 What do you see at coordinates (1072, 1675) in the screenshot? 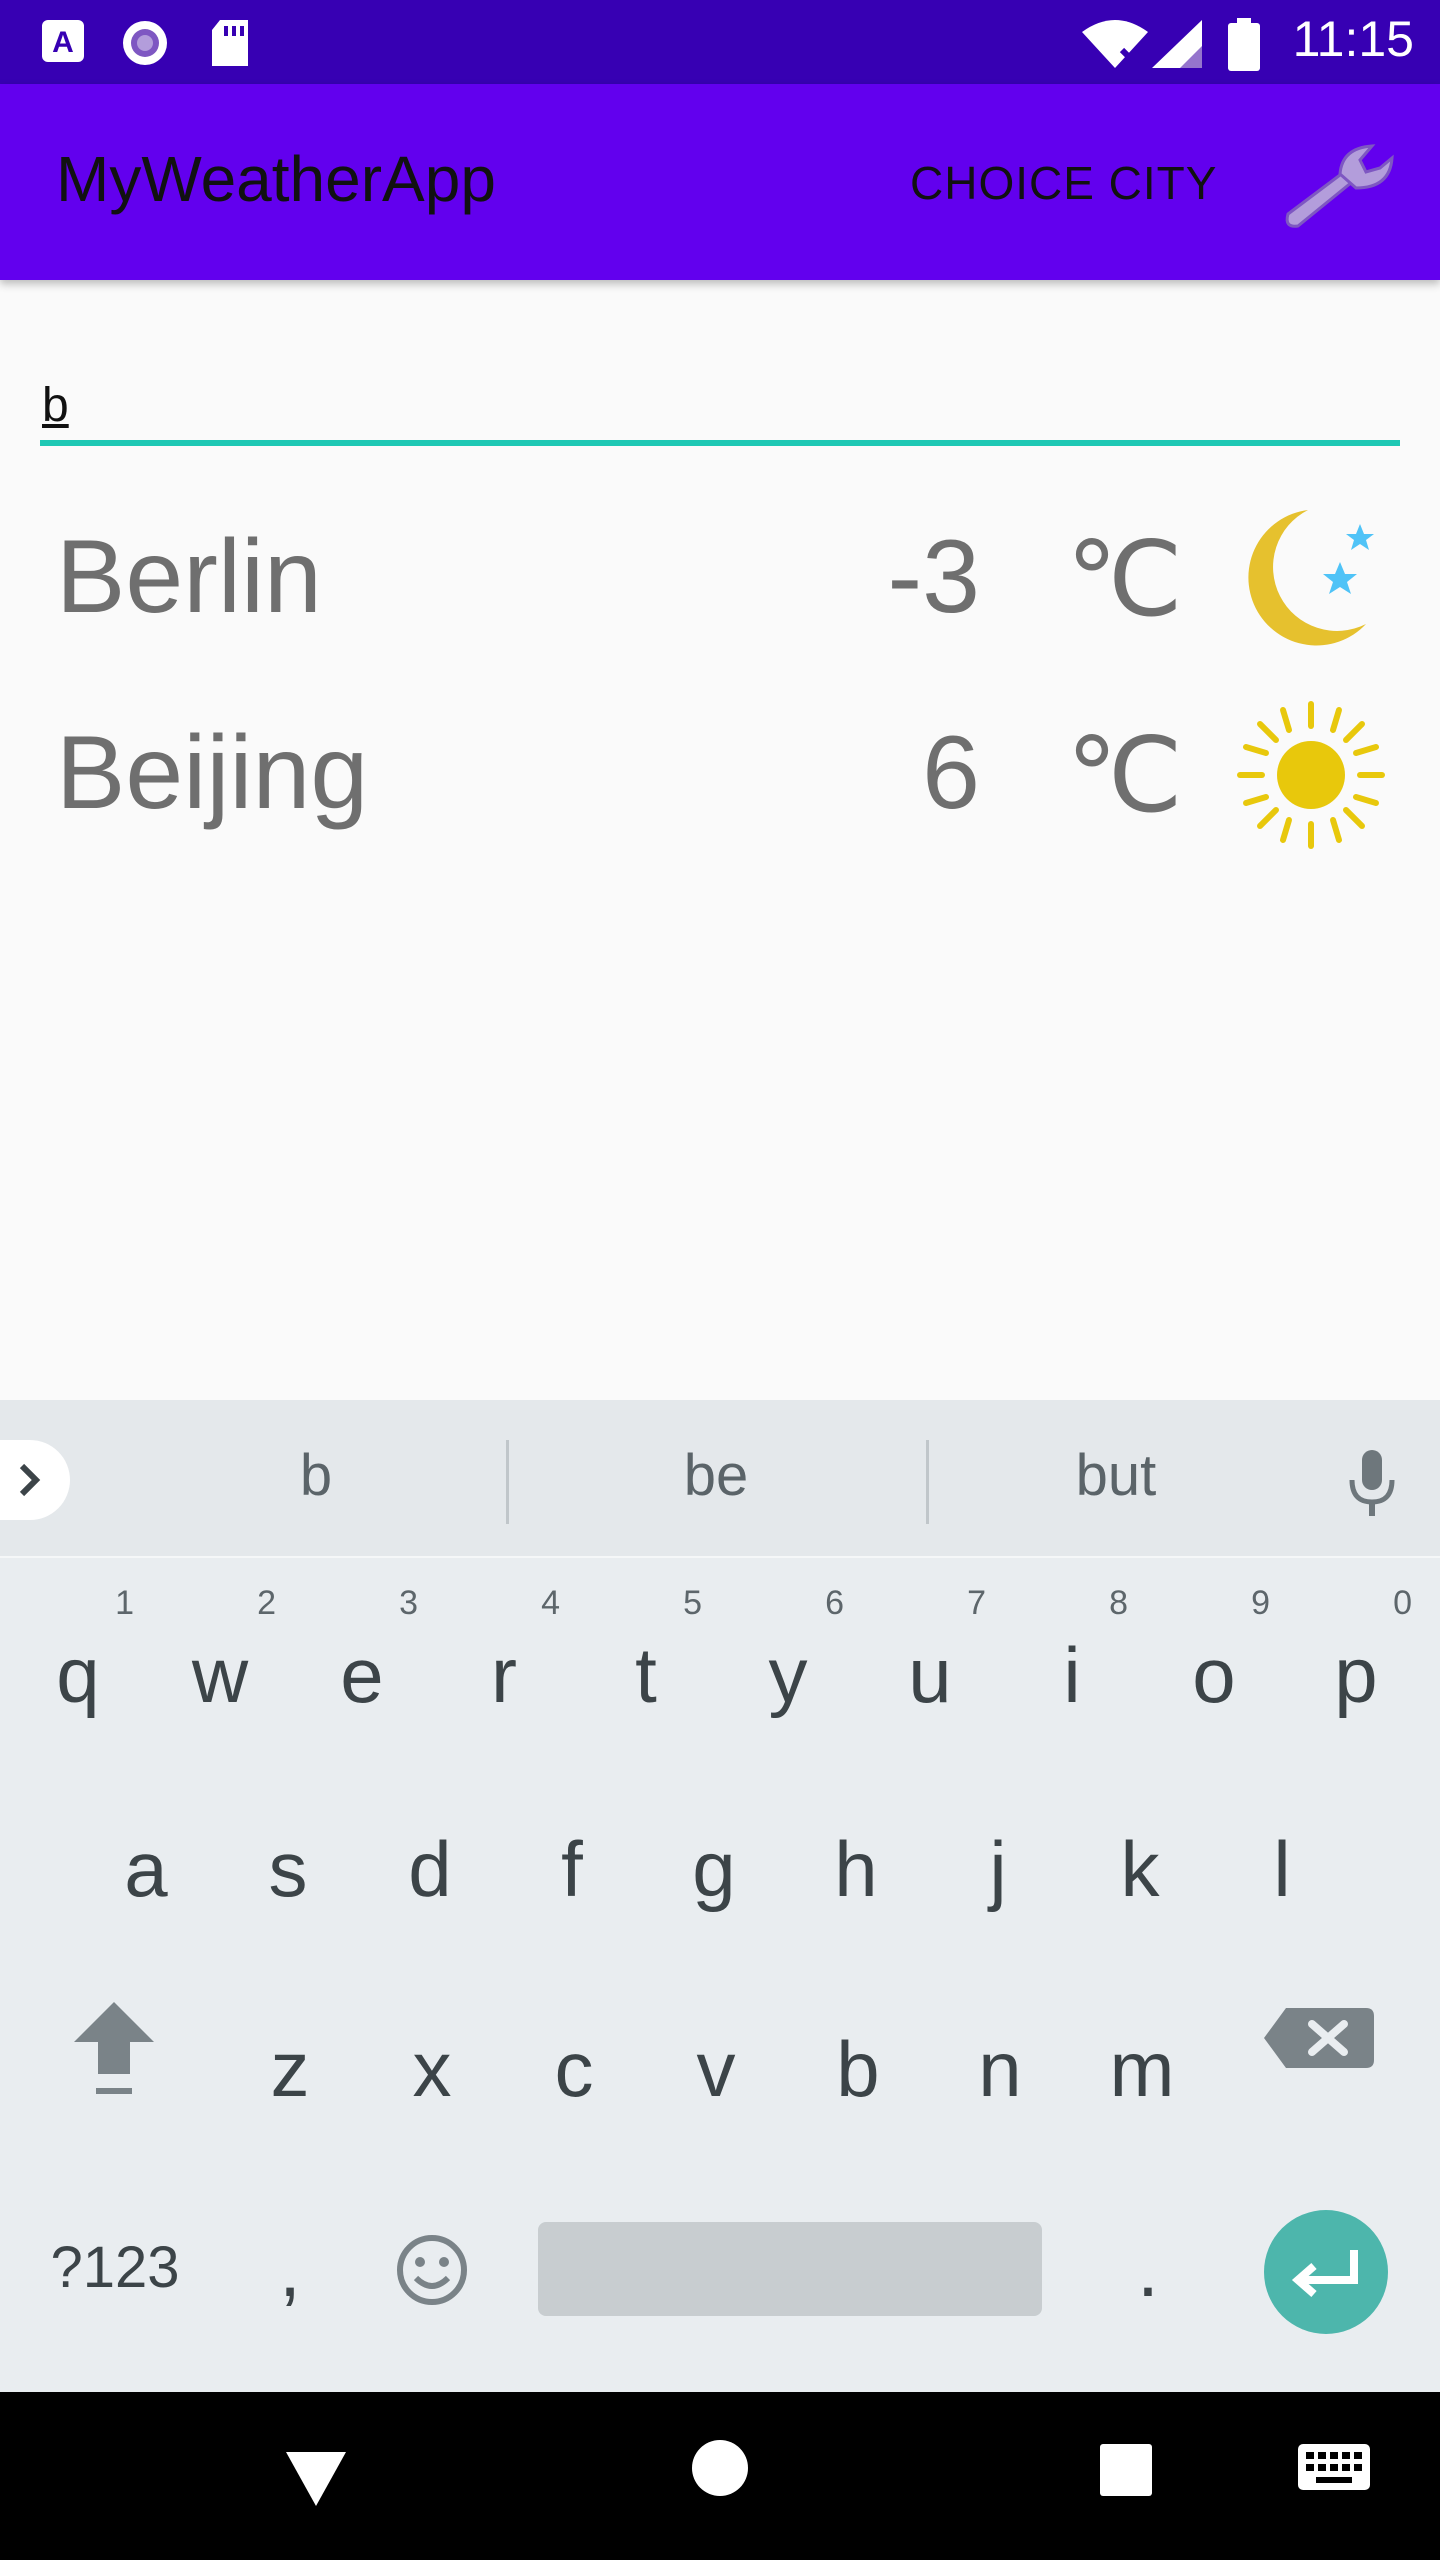
I see `key-label: i` at bounding box center [1072, 1675].